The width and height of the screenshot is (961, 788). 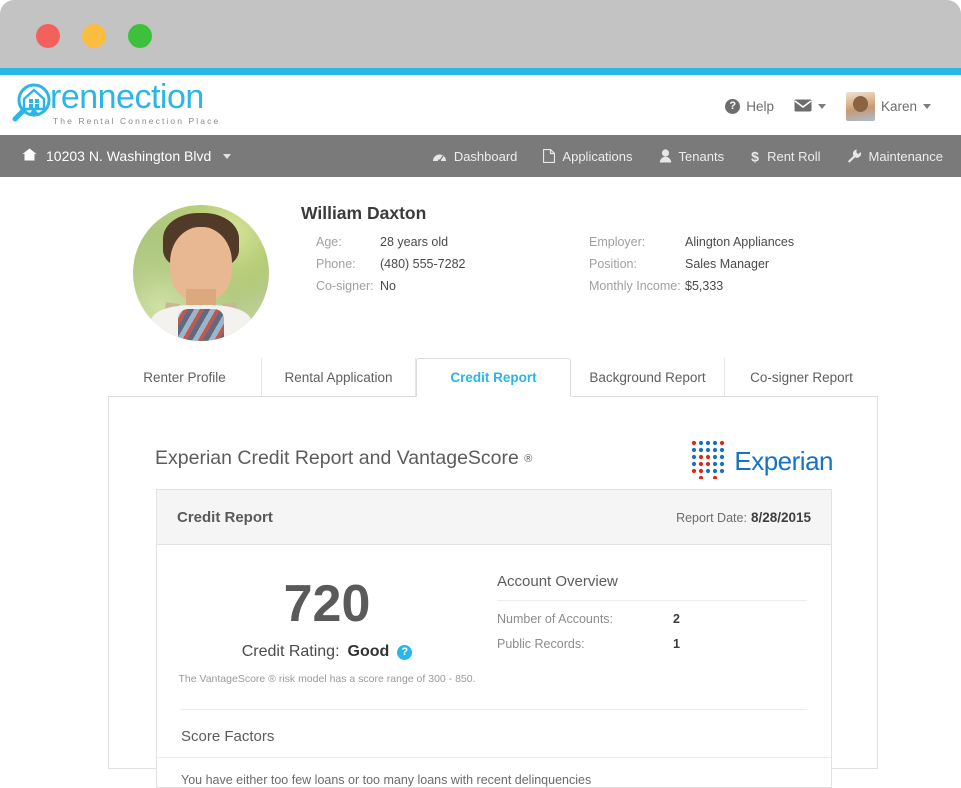 What do you see at coordinates (588, 156) in the screenshot?
I see `nav-item-applications: Applications` at bounding box center [588, 156].